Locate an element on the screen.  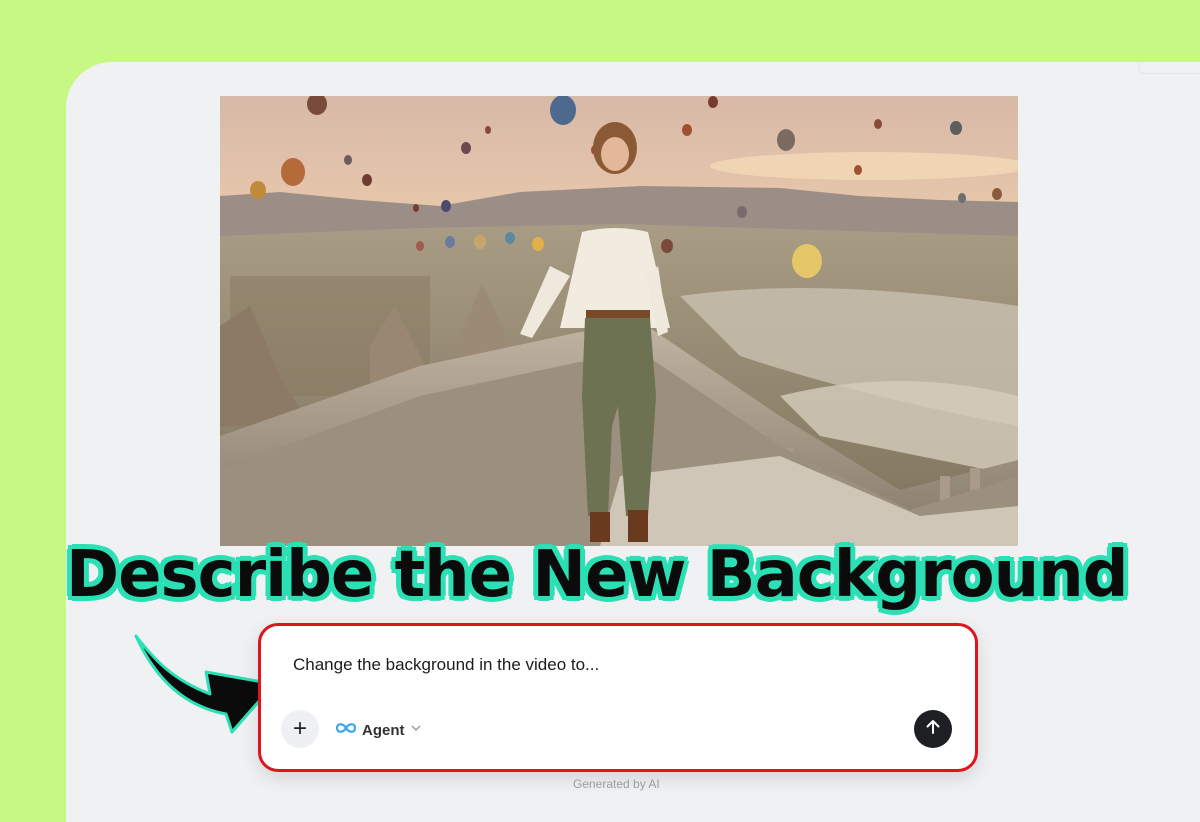
headline: Describe the New Background is located at coordinates (597, 575).